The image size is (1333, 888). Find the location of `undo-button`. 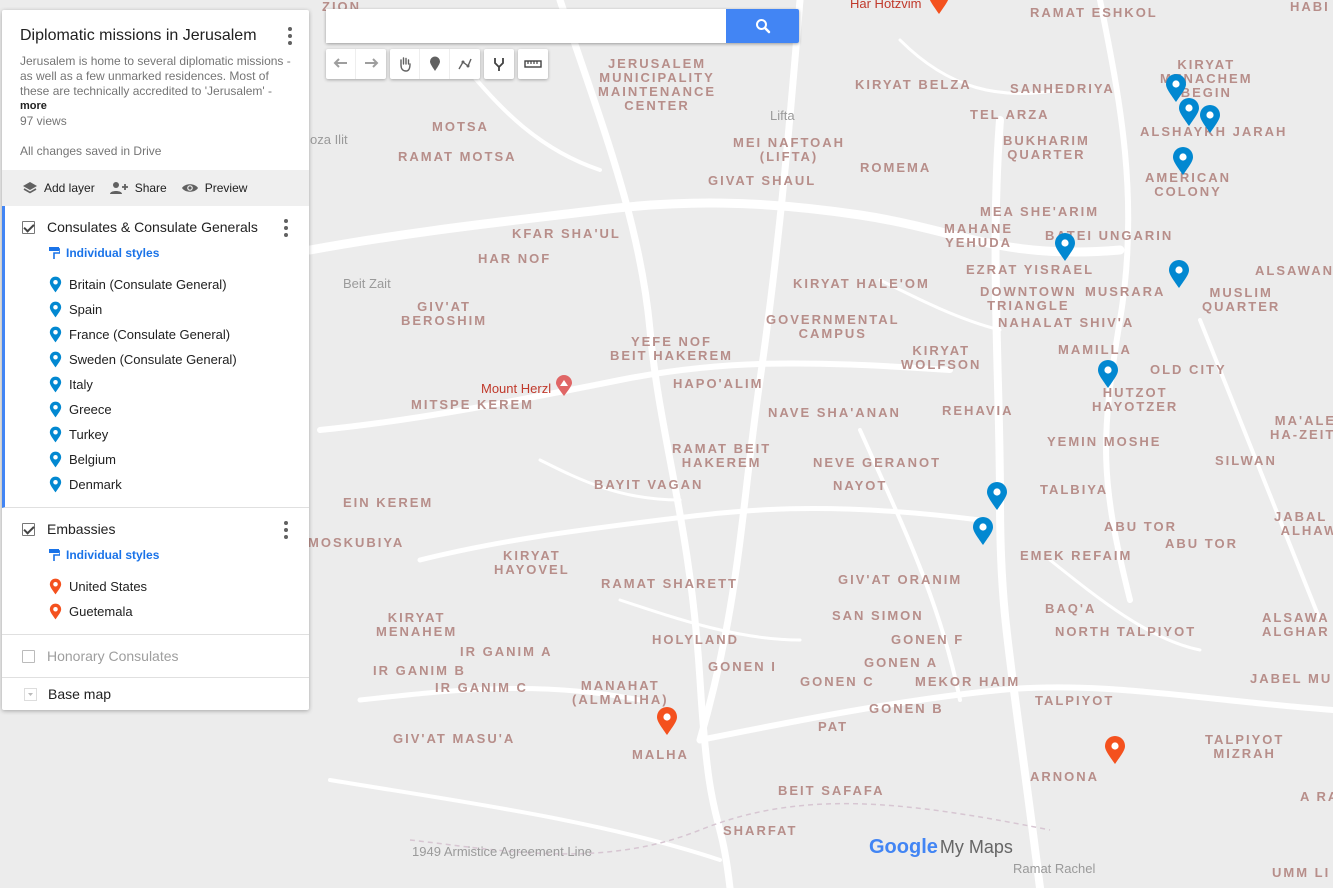

undo-button is located at coordinates (341, 64).